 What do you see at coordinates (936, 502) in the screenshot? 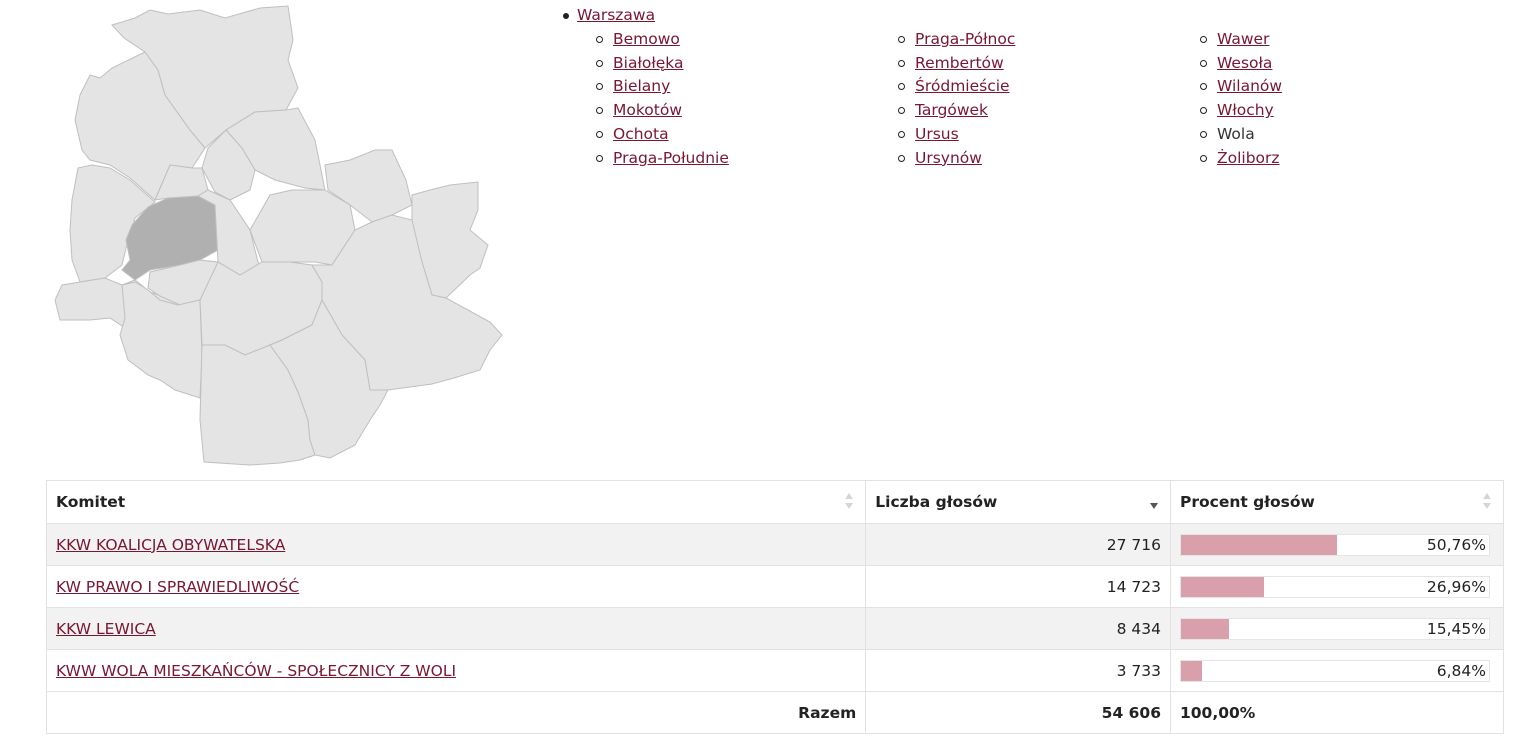
I see `column-header-votes-label: Liczba głosów` at bounding box center [936, 502].